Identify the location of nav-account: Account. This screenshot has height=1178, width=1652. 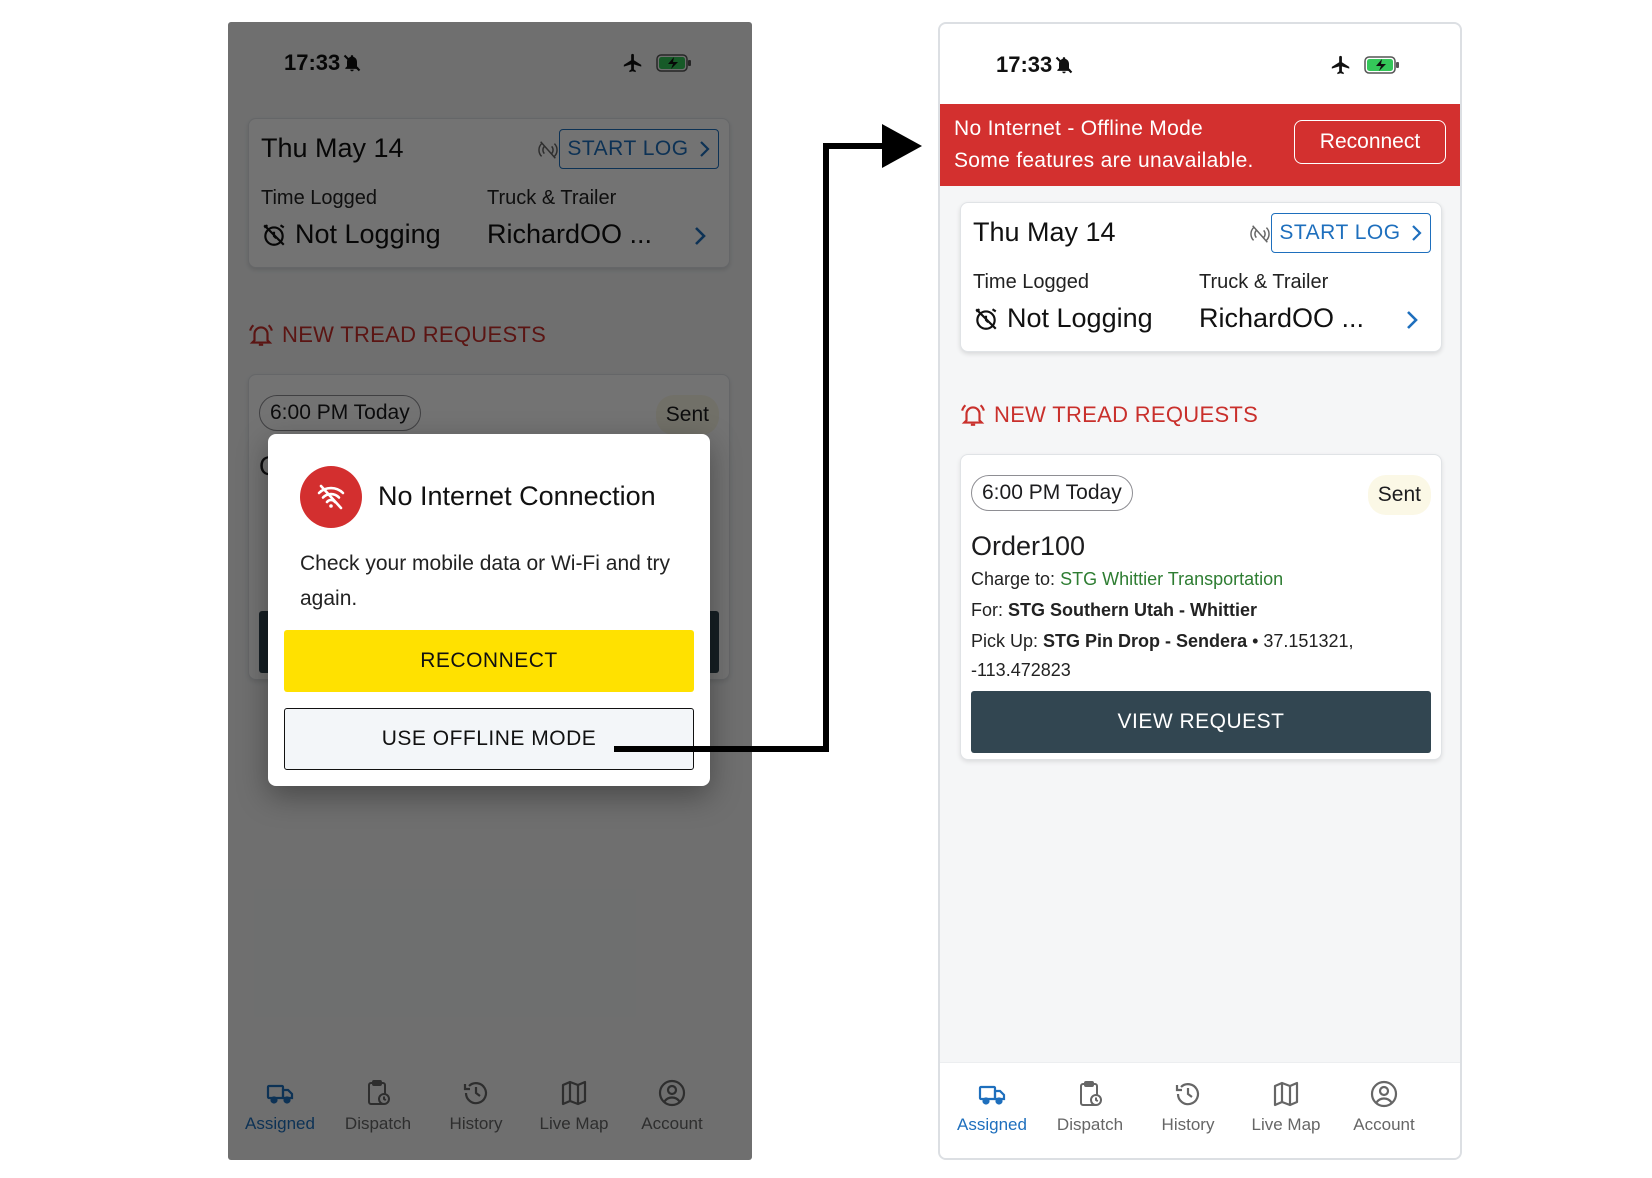
(1384, 1107).